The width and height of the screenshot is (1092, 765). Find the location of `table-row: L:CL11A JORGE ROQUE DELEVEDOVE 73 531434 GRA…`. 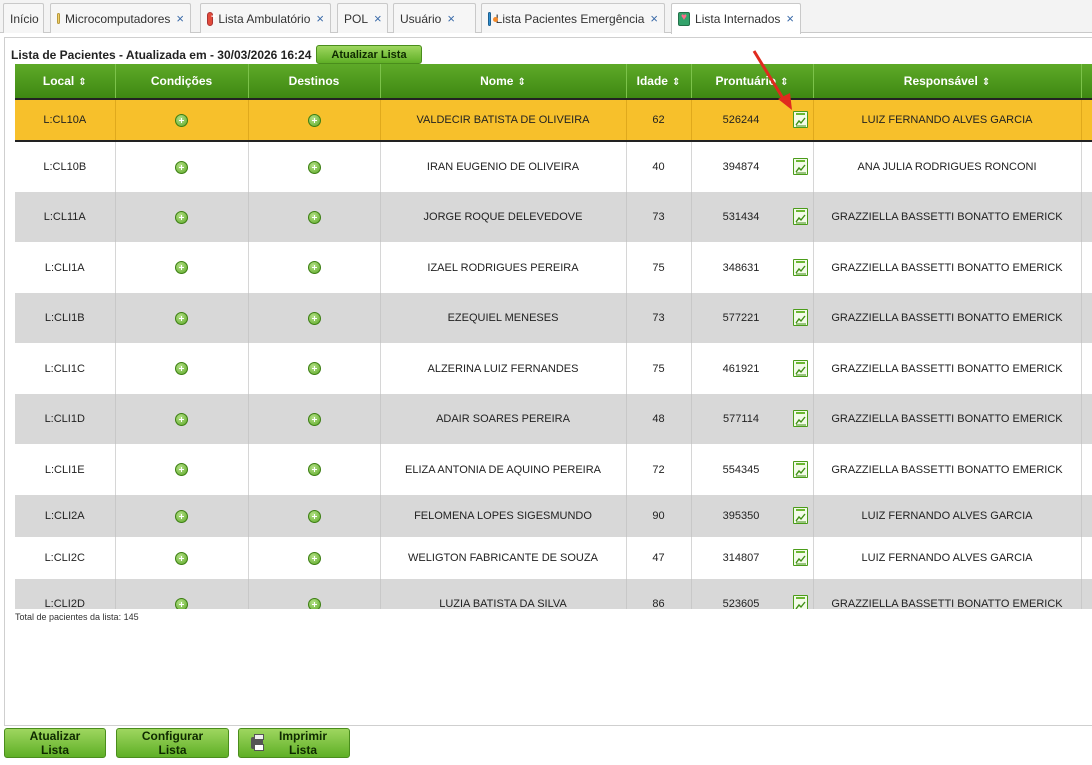

table-row: L:CL11A JORGE ROQUE DELEVEDOVE 73 531434 GRA… is located at coordinates (553, 217).